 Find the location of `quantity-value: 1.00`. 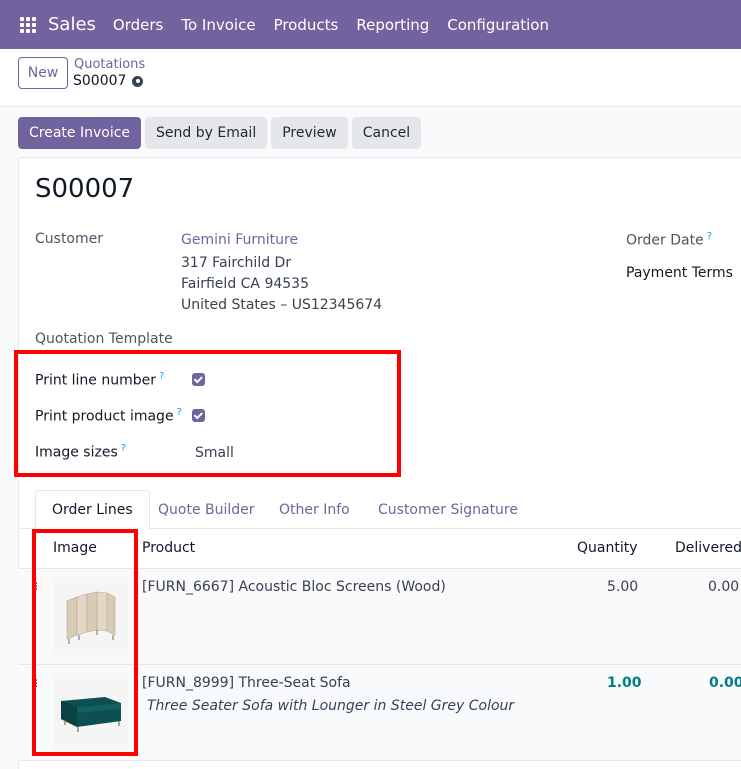

quantity-value: 1.00 is located at coordinates (624, 683).